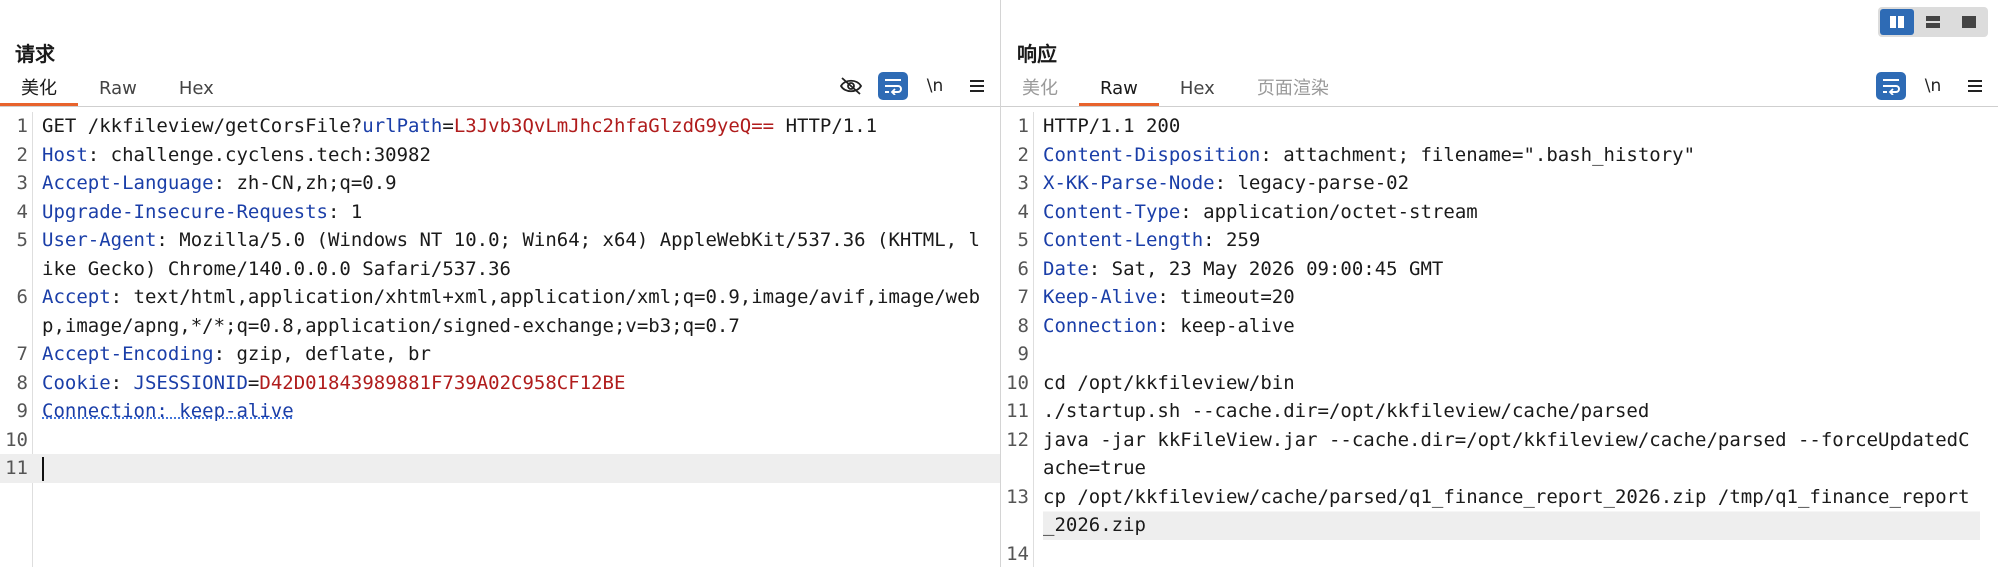 The width and height of the screenshot is (1998, 568). I want to click on text-segment: : challenge.cyclens.tech:30982, so click(259, 155).